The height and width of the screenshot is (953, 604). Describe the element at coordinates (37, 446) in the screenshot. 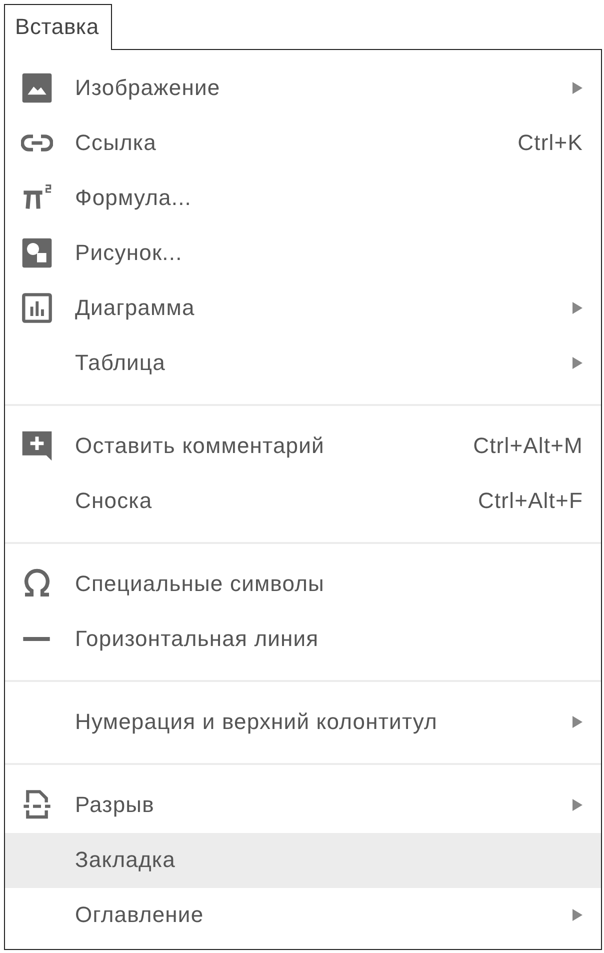

I see `add-comment-icon` at that location.